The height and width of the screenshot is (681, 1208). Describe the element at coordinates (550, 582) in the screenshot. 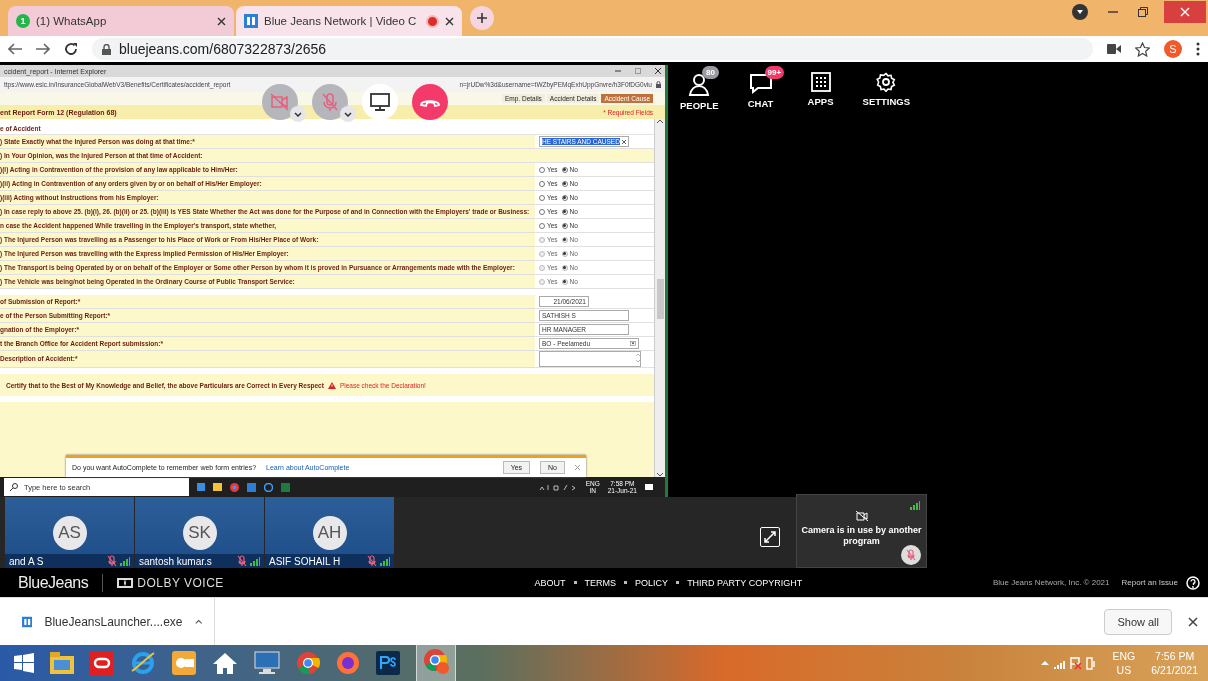

I see `footer-link: ABOUT` at that location.